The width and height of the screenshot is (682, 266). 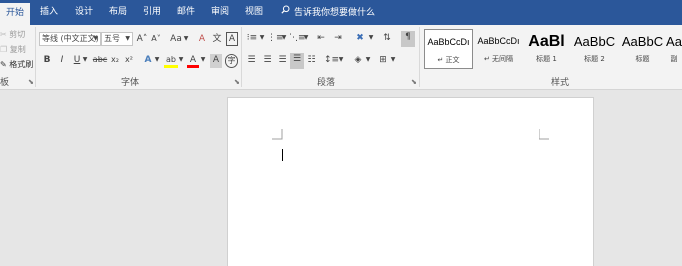 I want to click on copy-label: 复制, so click(x=17, y=49).